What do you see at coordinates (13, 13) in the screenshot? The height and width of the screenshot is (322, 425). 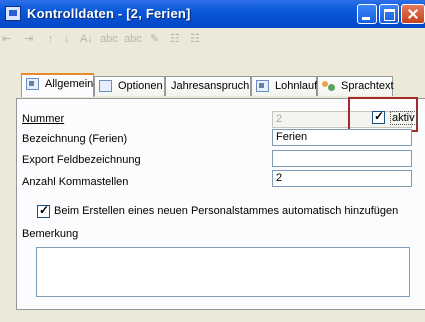 I see `app-icon` at bounding box center [13, 13].